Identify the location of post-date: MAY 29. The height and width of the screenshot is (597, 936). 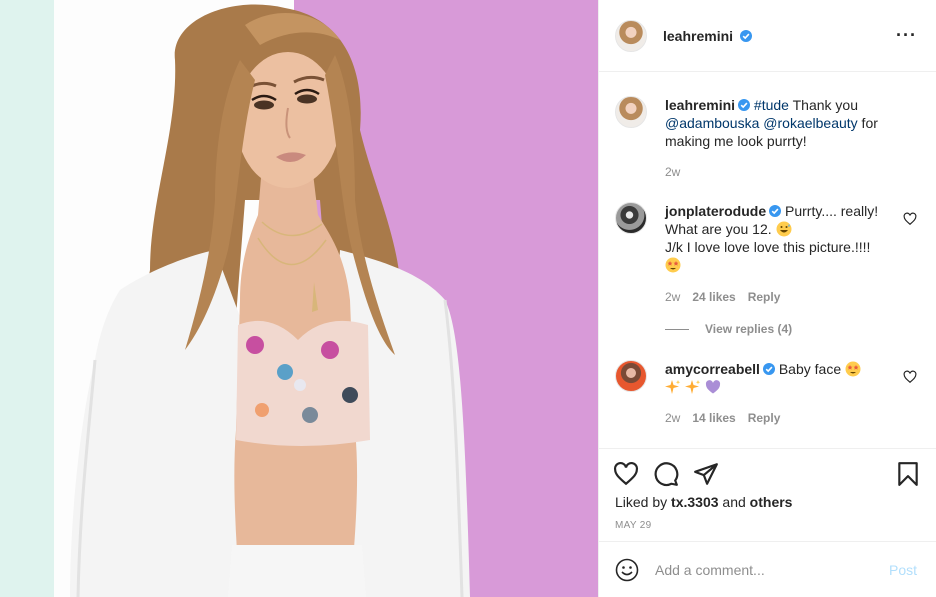
(633, 525).